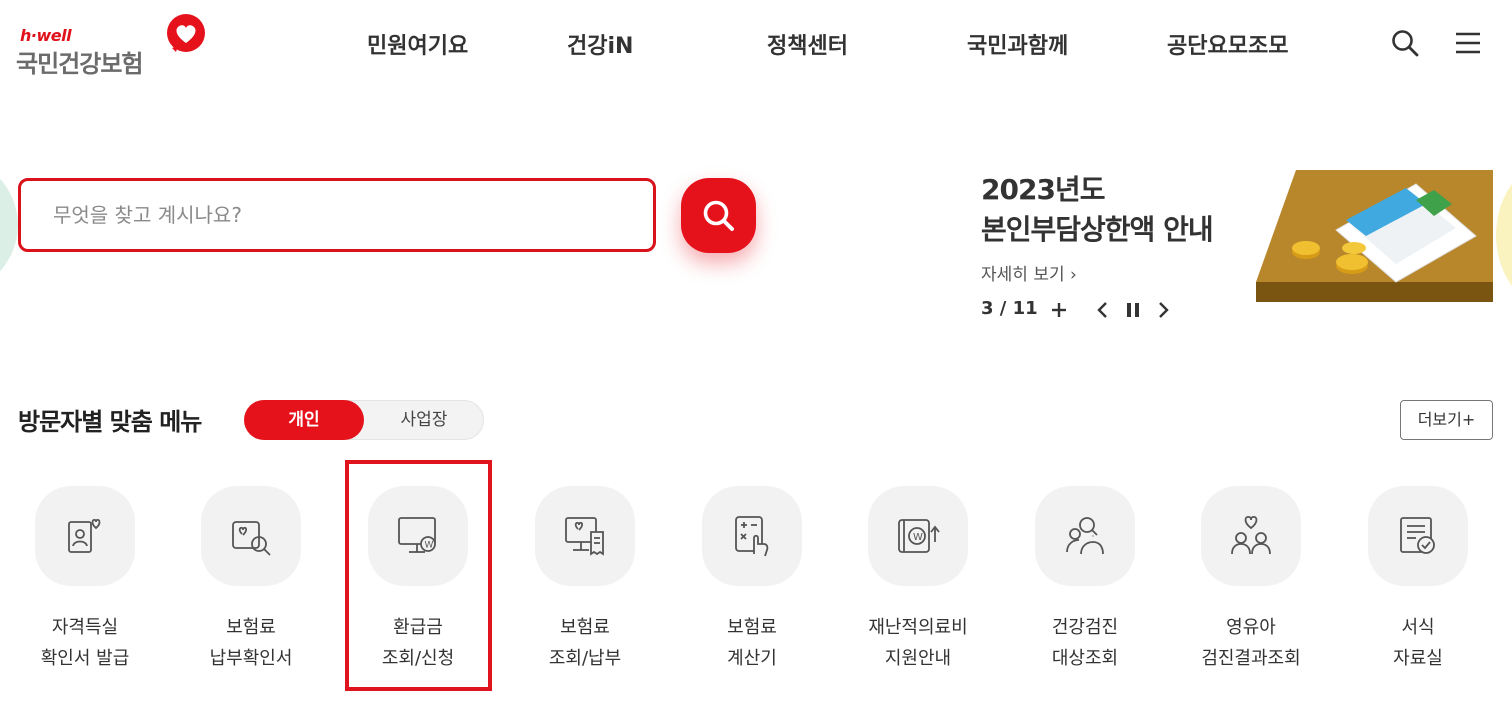 Image resolution: width=1512 pixels, height=702 pixels. I want to click on search-box, so click(337, 215).